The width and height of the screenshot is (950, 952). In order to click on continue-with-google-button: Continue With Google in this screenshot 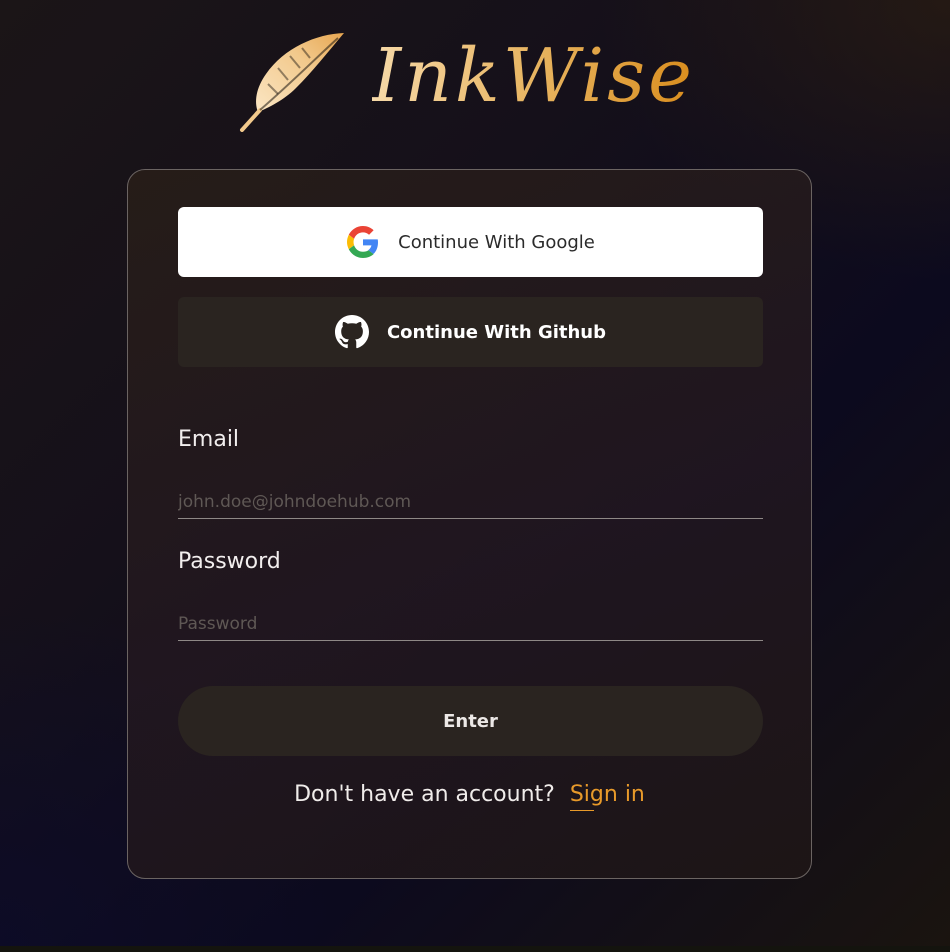, I will do `click(470, 242)`.